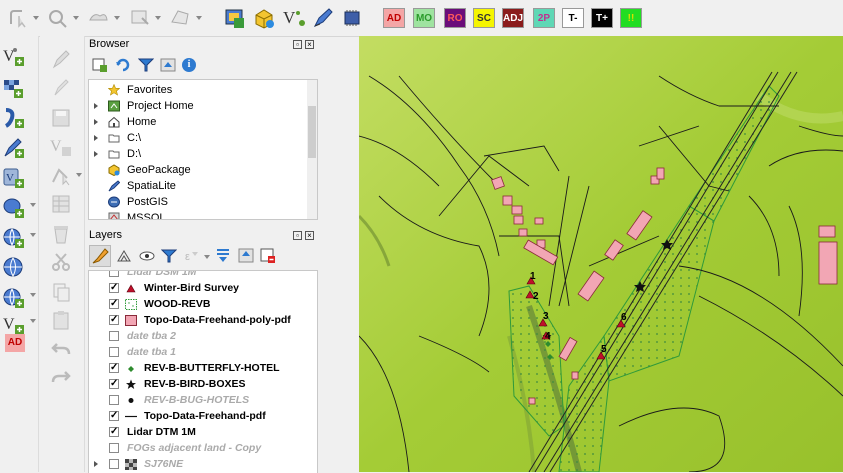  I want to click on tag-button: AD, so click(394, 18).